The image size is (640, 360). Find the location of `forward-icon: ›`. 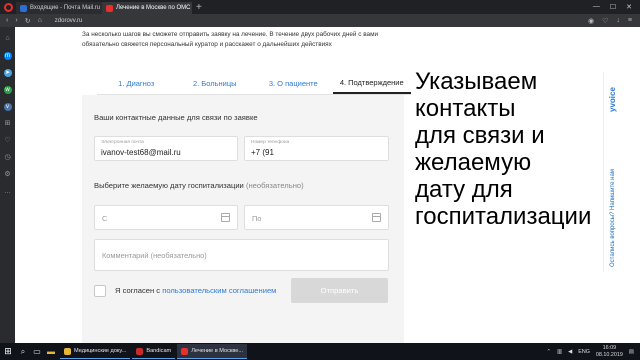

forward-icon: › is located at coordinates (16, 20).